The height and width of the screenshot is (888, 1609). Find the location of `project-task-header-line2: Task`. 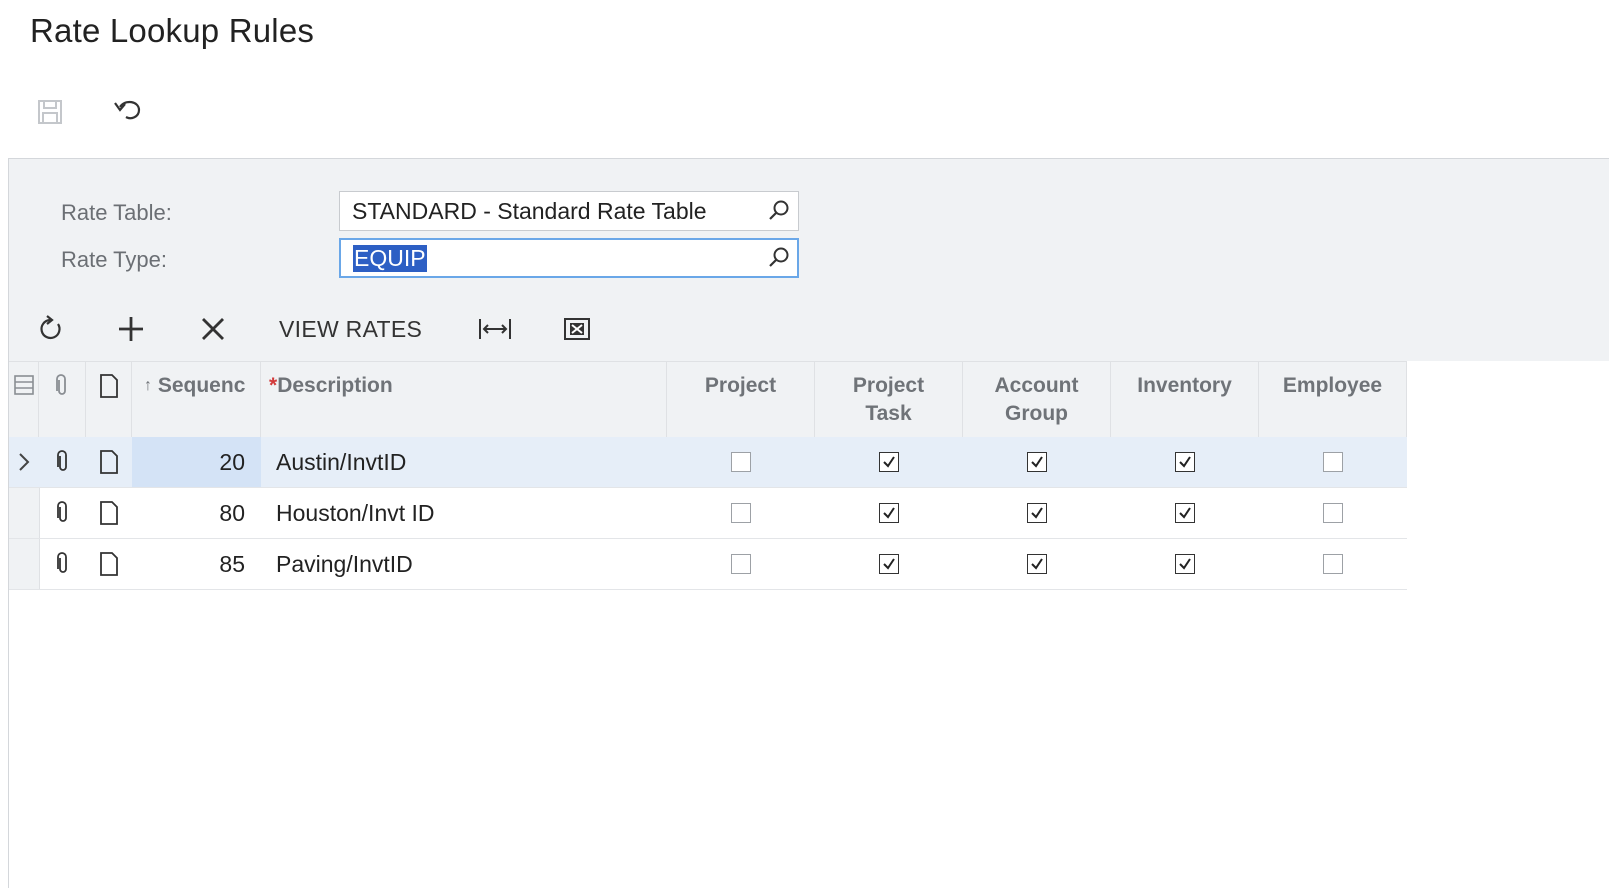

project-task-header-line2: Task is located at coordinates (888, 413).